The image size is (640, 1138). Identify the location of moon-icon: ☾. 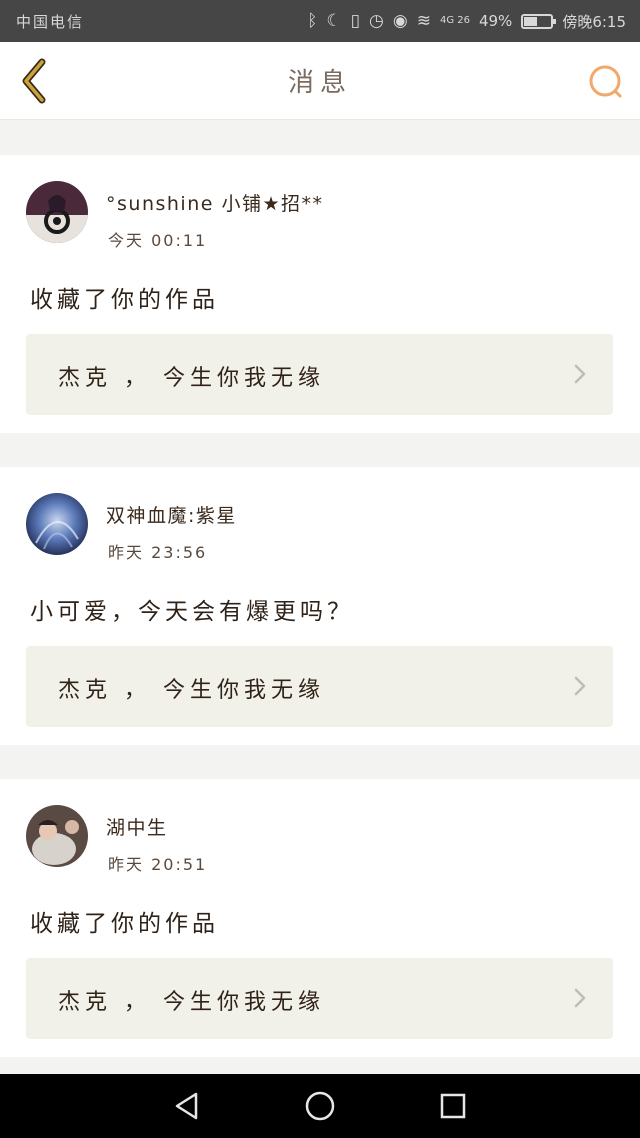
(334, 20).